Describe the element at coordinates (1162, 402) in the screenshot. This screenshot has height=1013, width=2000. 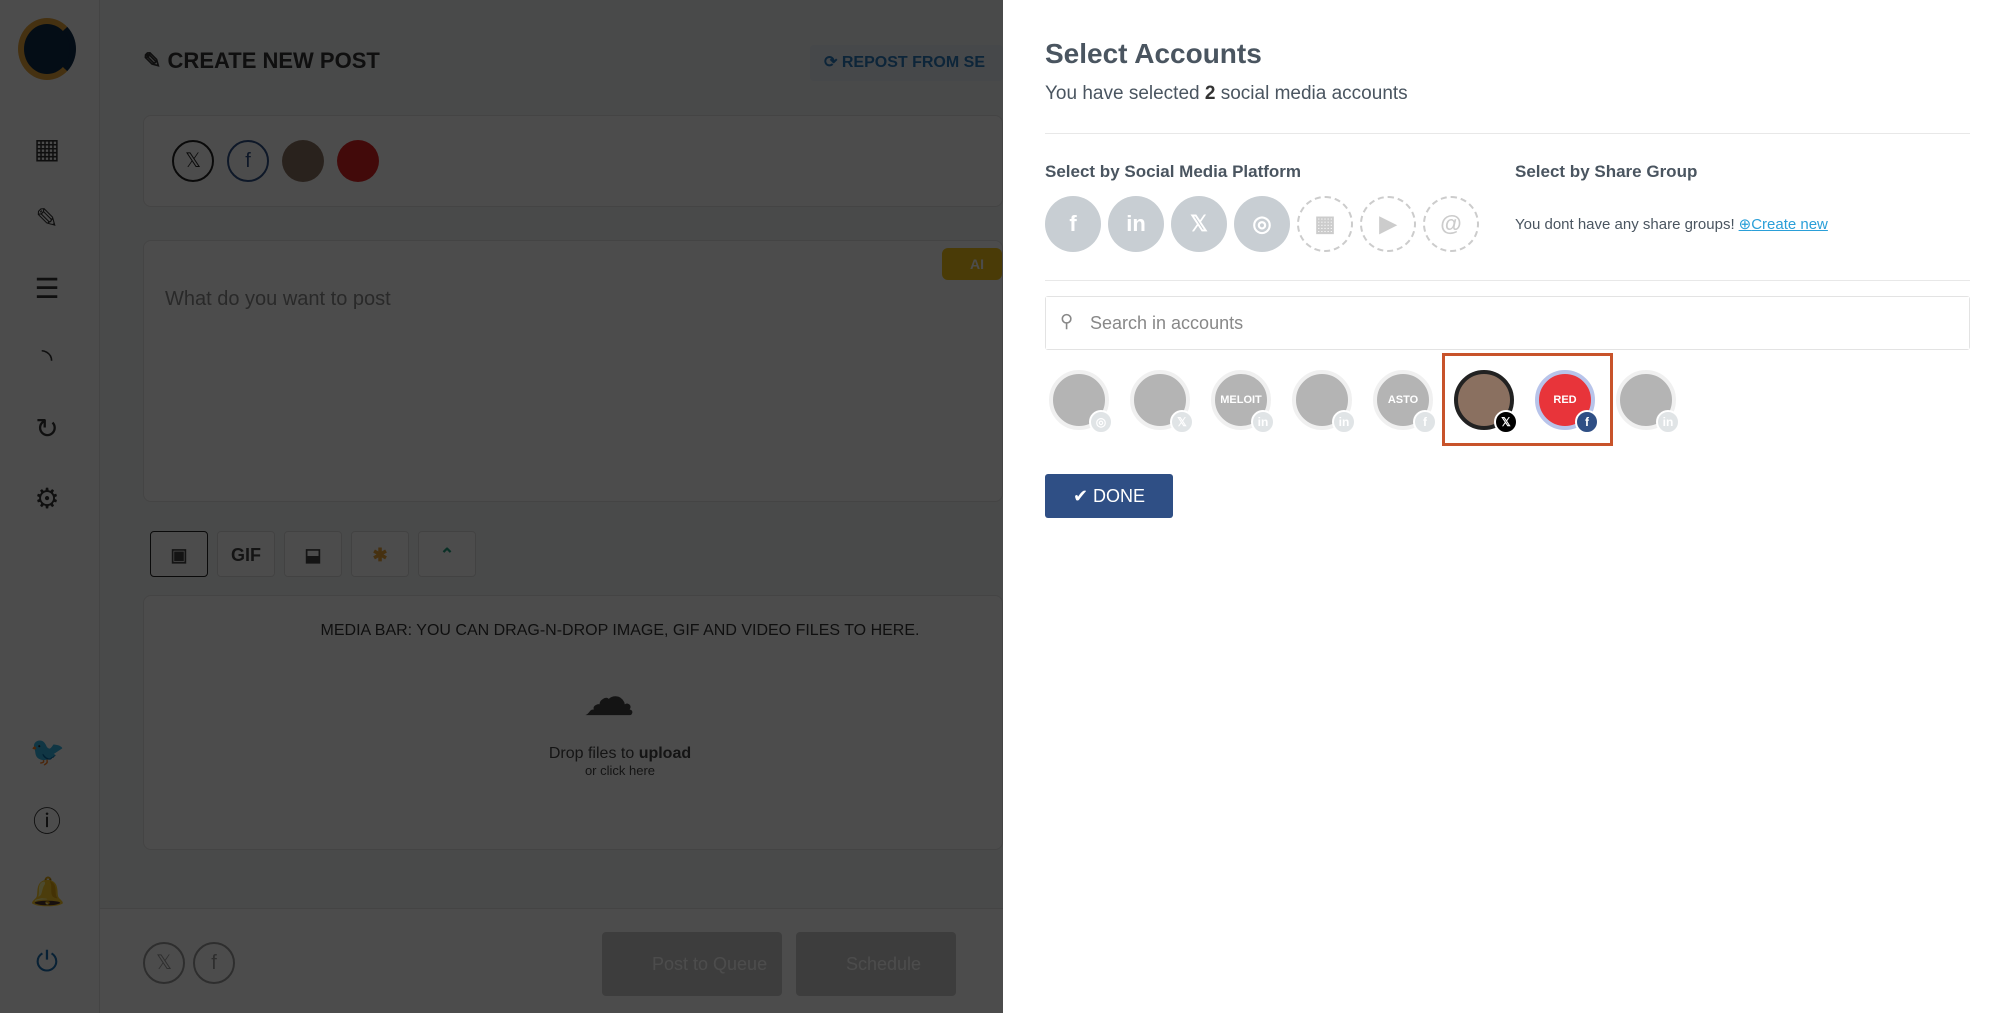
I see `account-avatar: 𝕏` at that location.